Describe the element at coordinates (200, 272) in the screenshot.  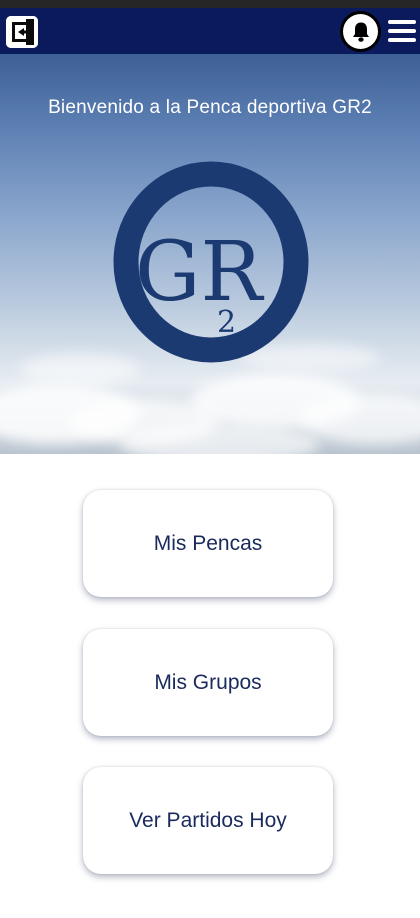
I see `svg-text: GR` at that location.